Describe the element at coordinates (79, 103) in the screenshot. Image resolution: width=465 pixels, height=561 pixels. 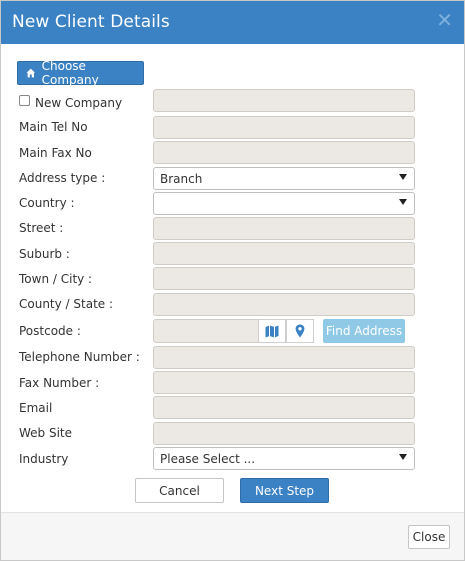
I see `new-company-label: New Company` at that location.